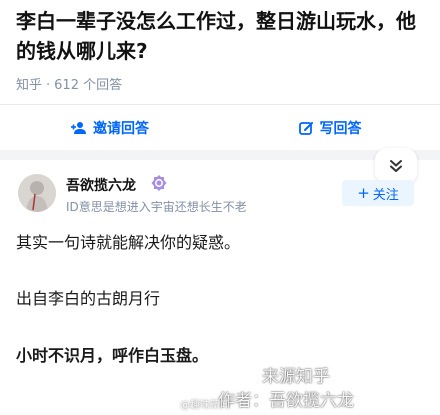 This screenshot has width=440, height=415. I want to click on write-answer-label: 写回答, so click(340, 129).